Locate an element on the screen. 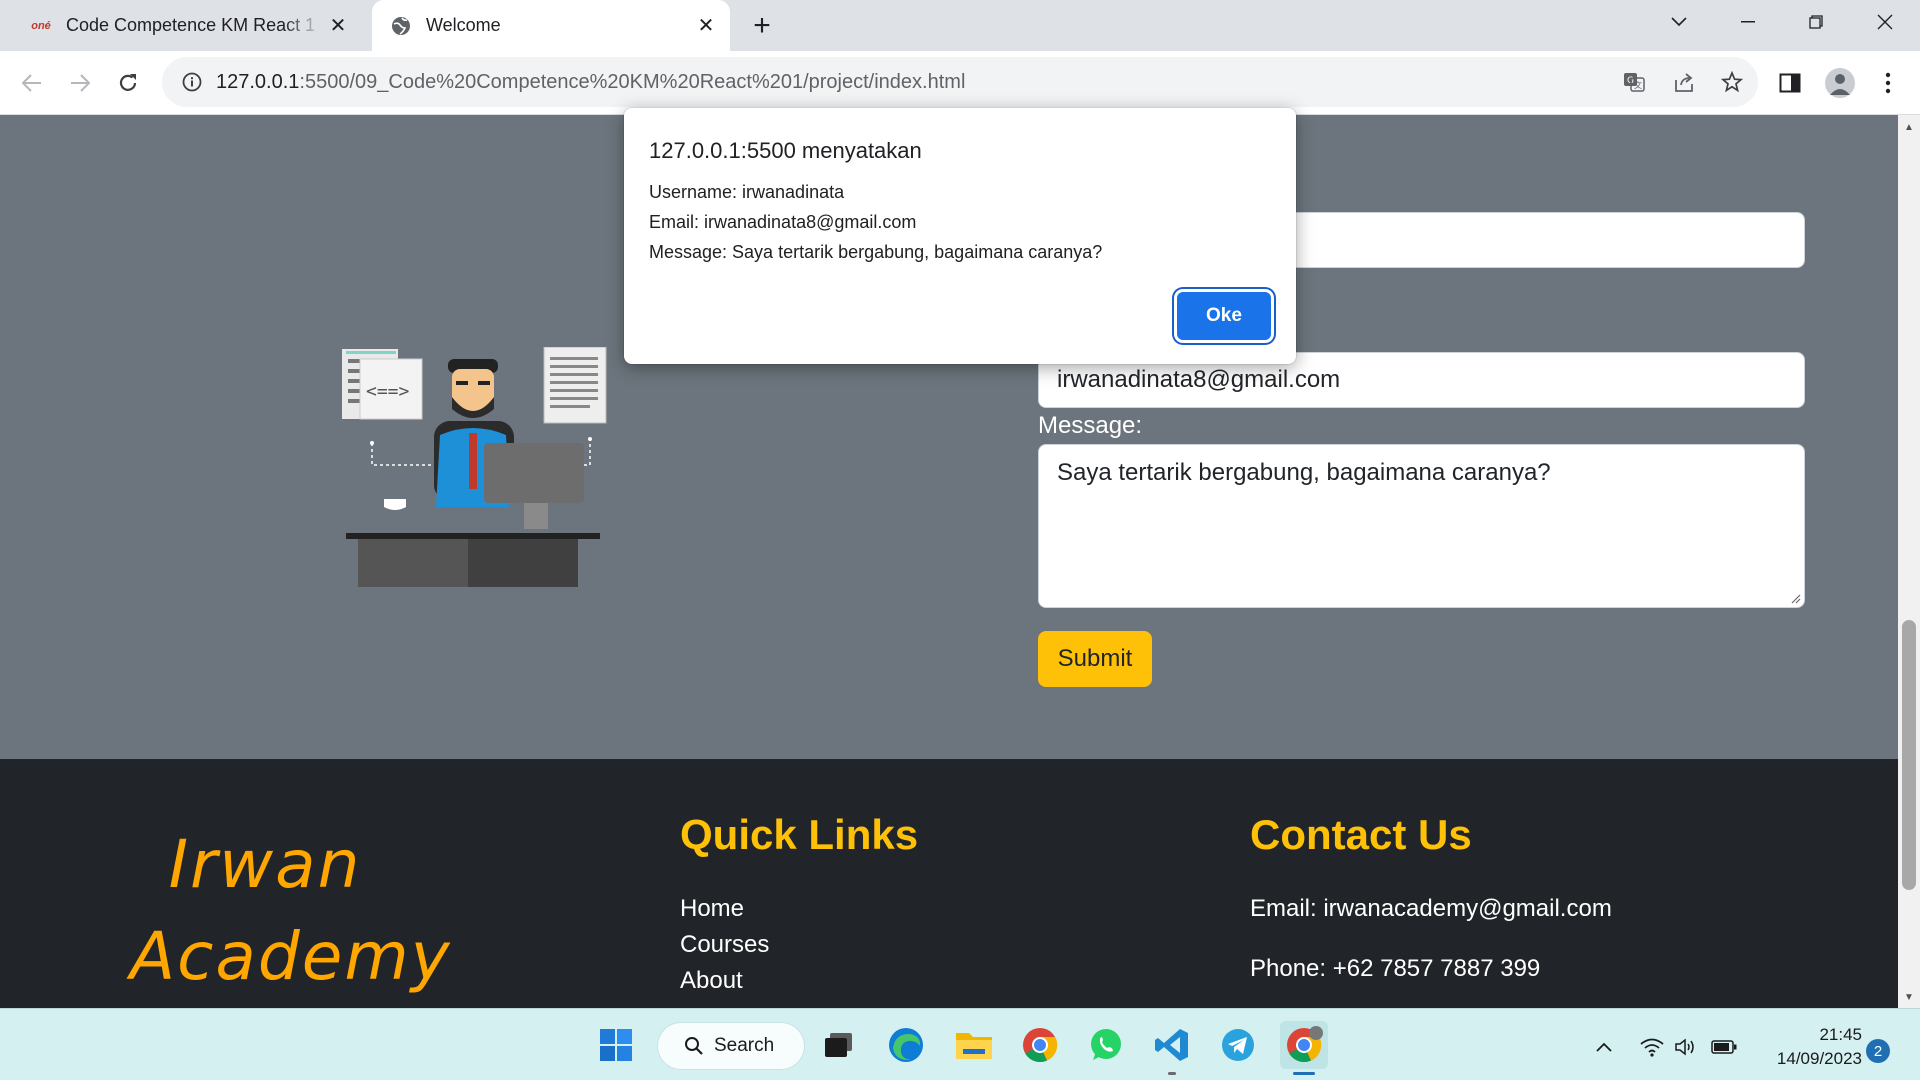  notification-badge: 2 is located at coordinates (1878, 1051).